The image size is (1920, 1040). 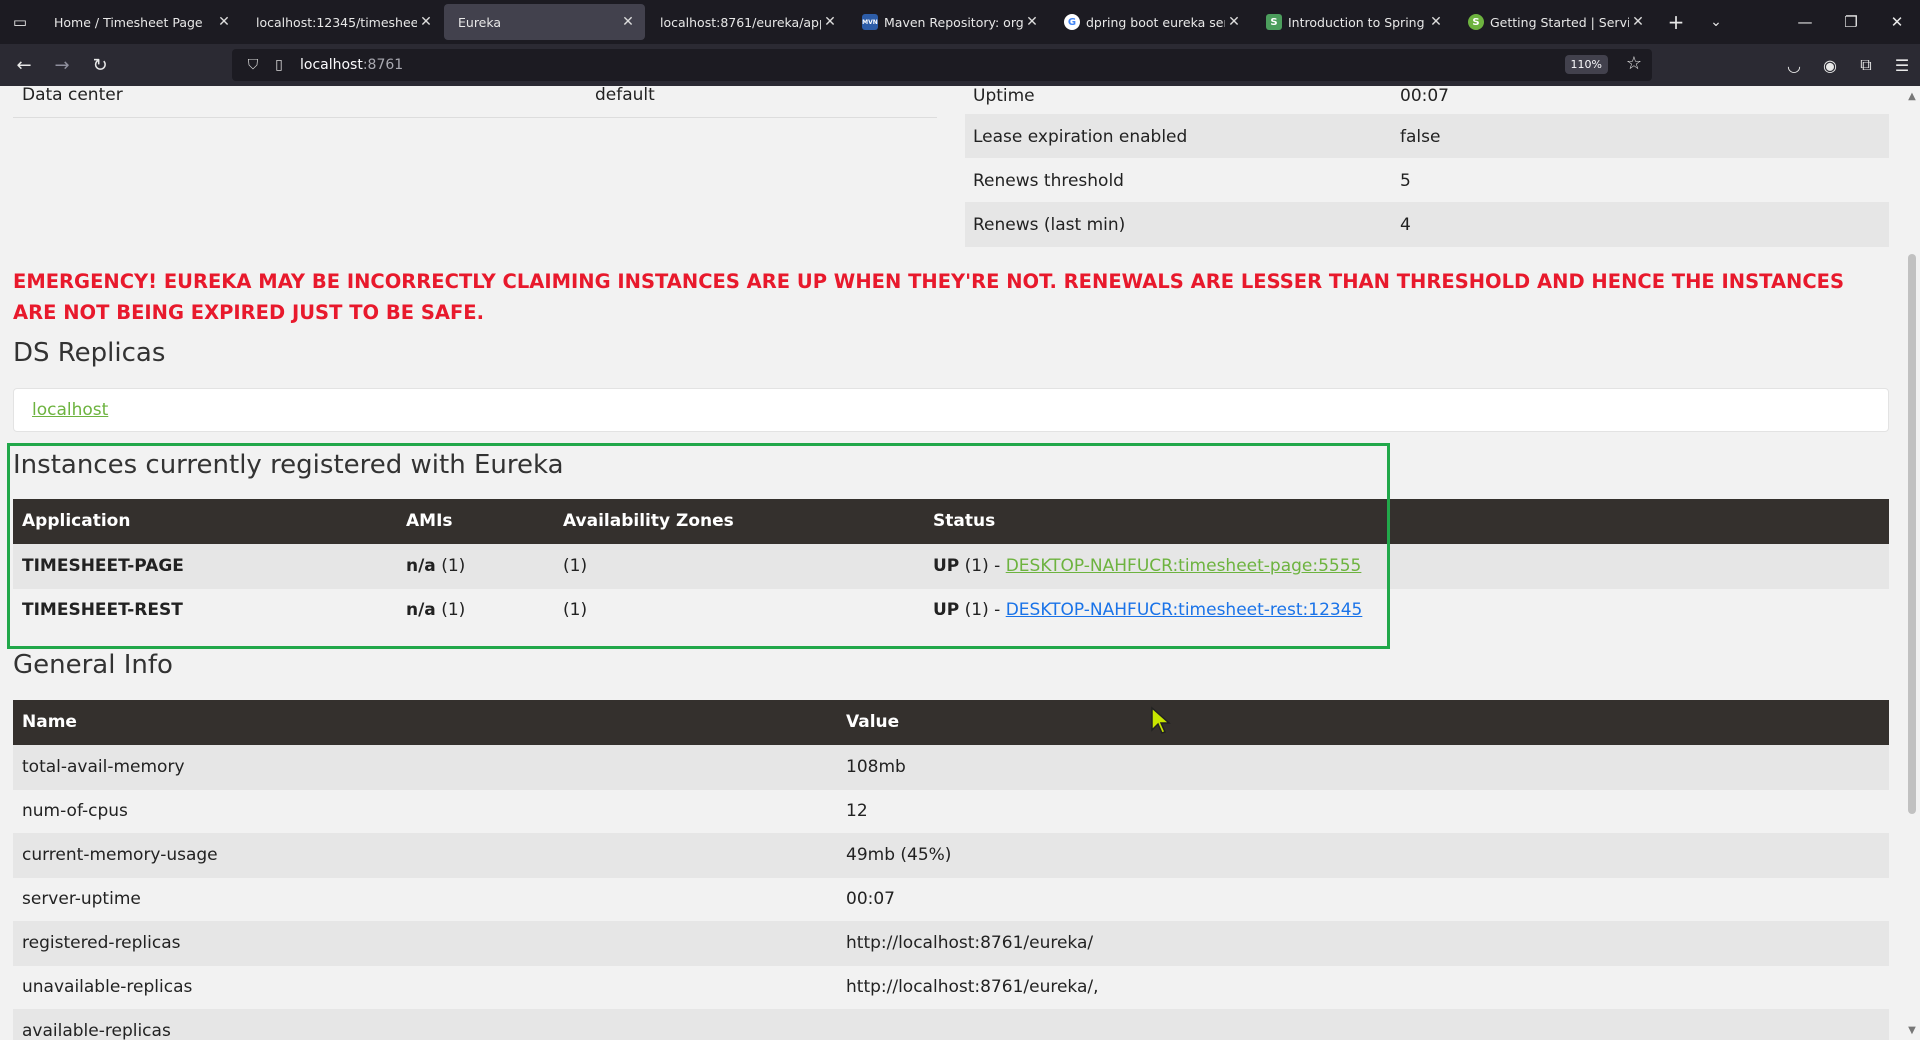 I want to click on info-value: http://localhost:8761/eureka/,, so click(x=1363, y=986).